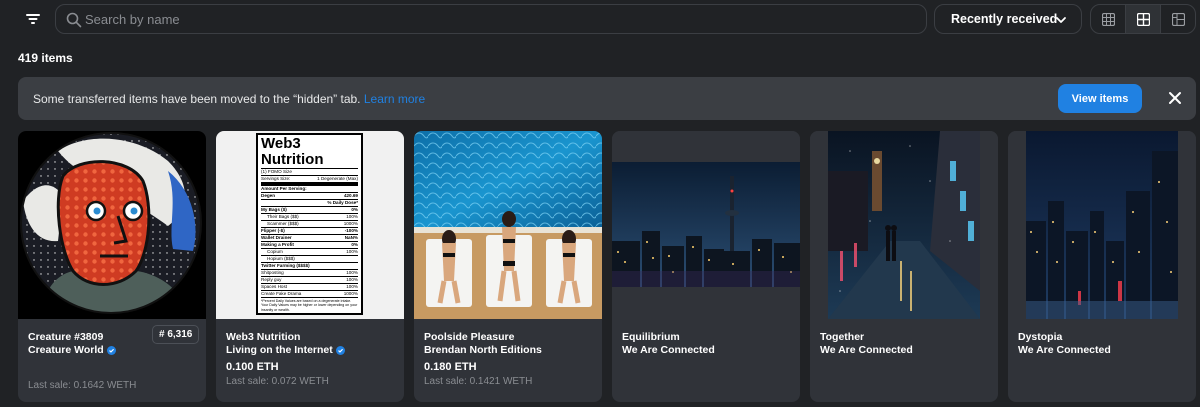 This screenshot has height=407, width=1200. I want to click on nutrition-title: Web3 Nutrition, so click(309, 152).